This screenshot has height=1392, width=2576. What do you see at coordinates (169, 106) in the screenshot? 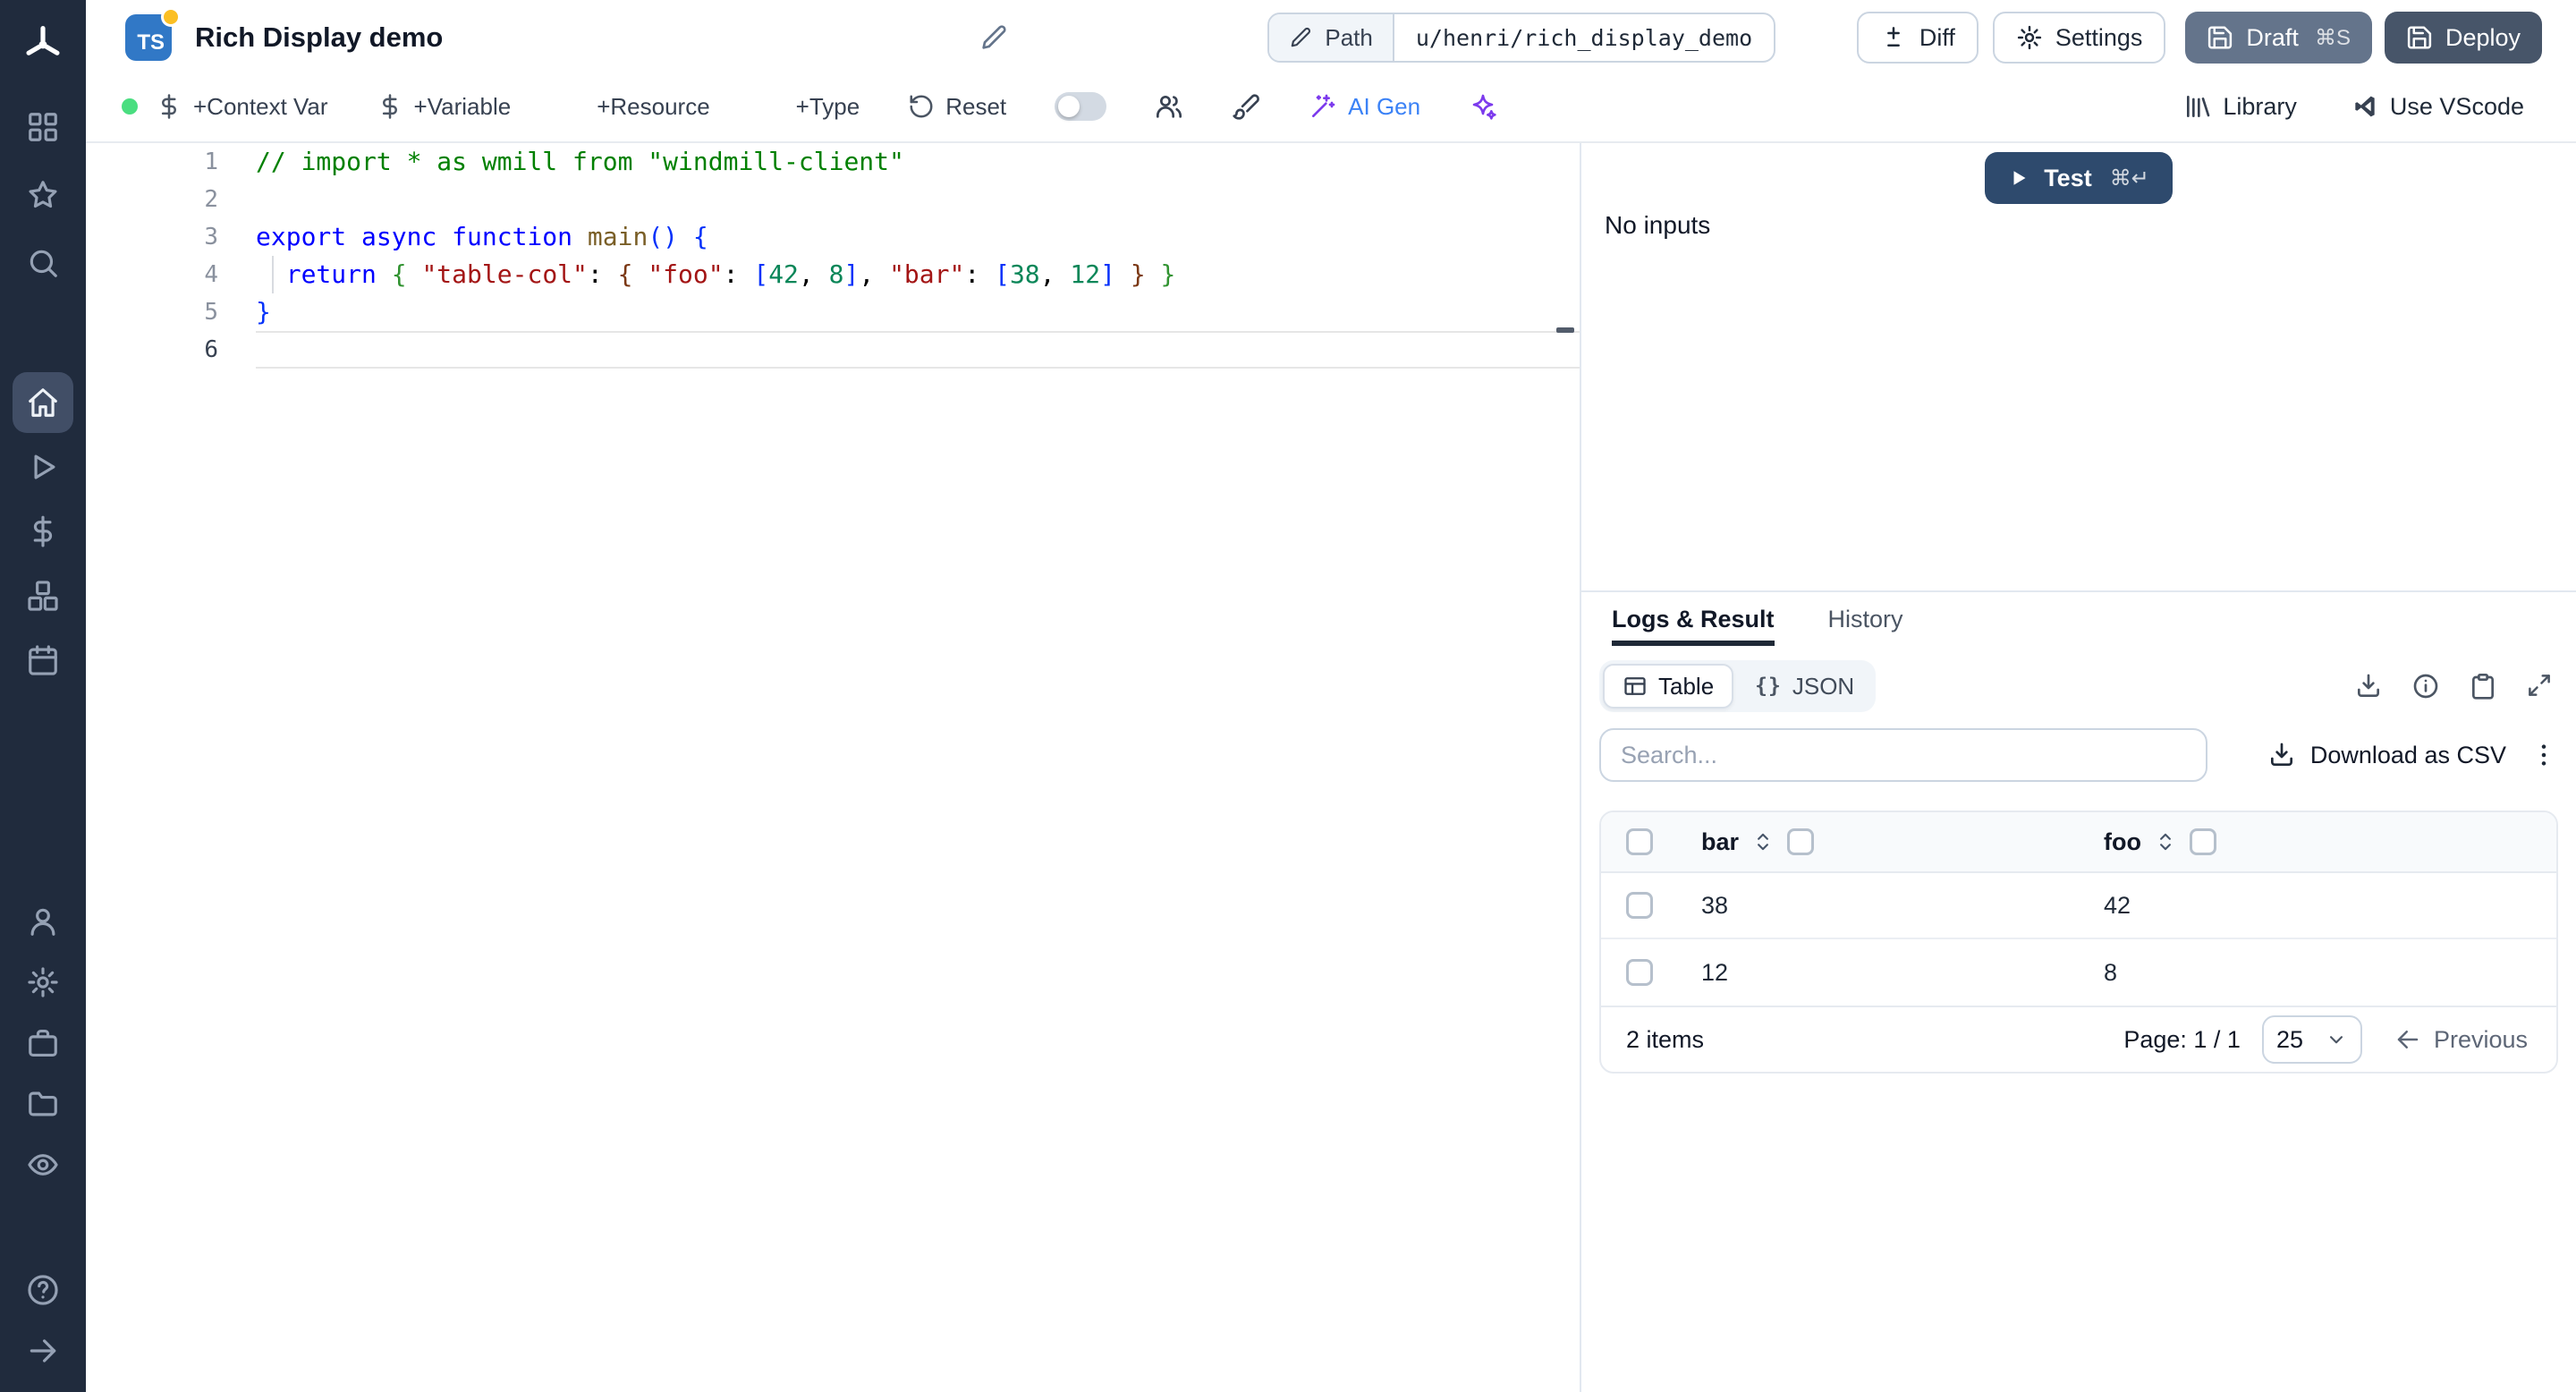
I see `dollar-icon` at bounding box center [169, 106].